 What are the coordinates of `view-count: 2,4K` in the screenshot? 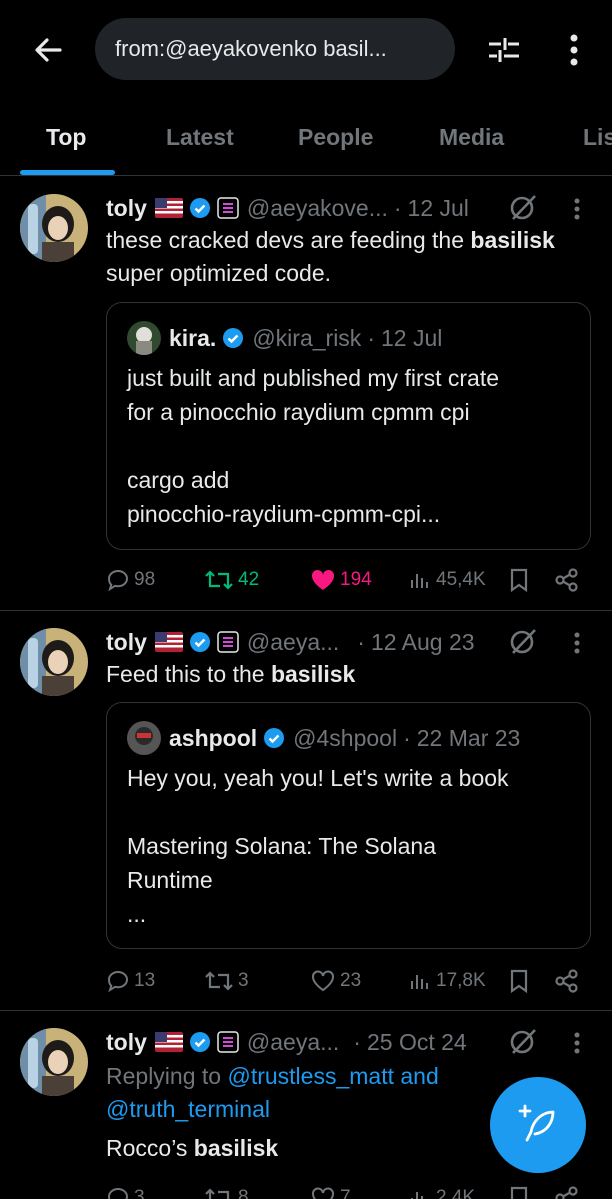 It's located at (456, 1193).